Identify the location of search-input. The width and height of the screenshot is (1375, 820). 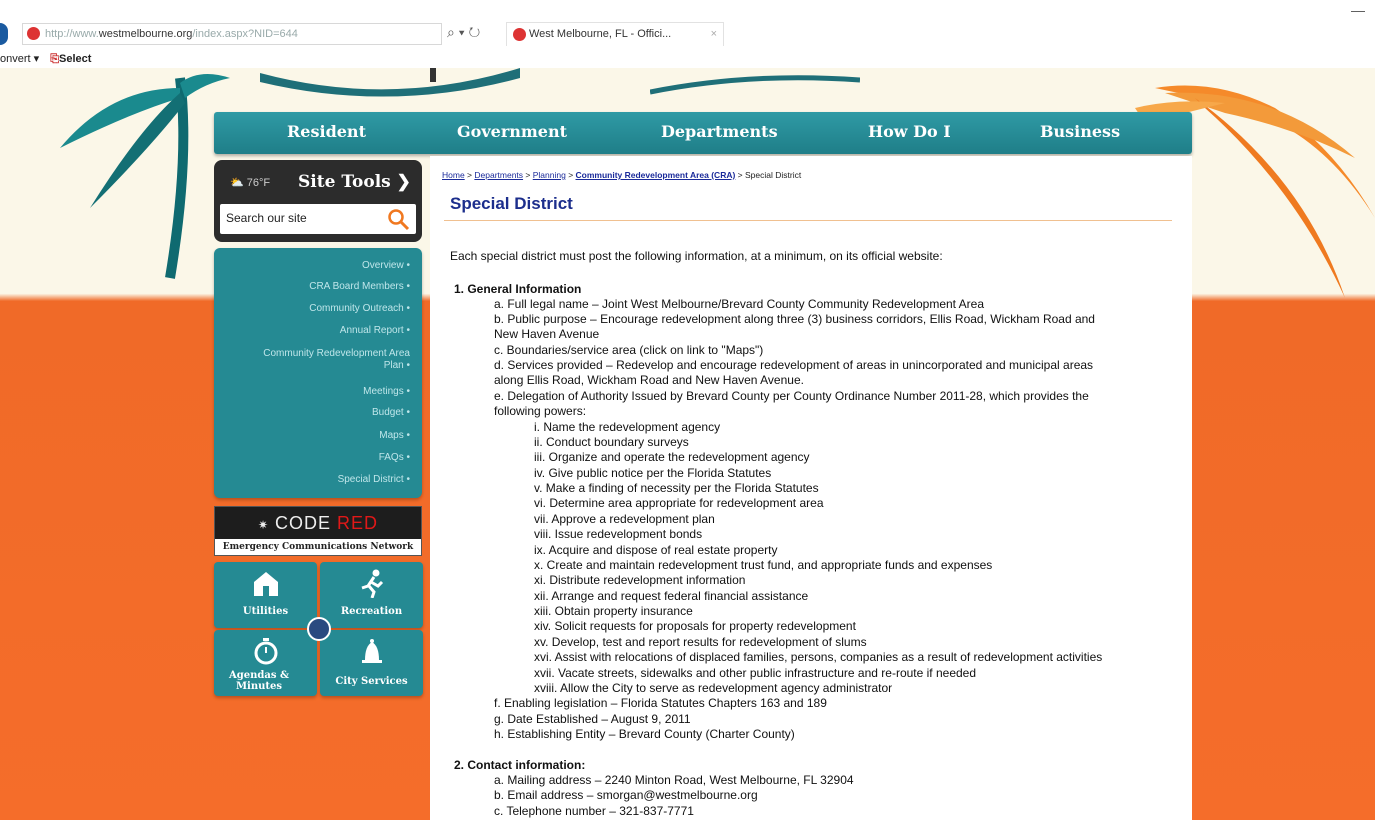
(295, 218).